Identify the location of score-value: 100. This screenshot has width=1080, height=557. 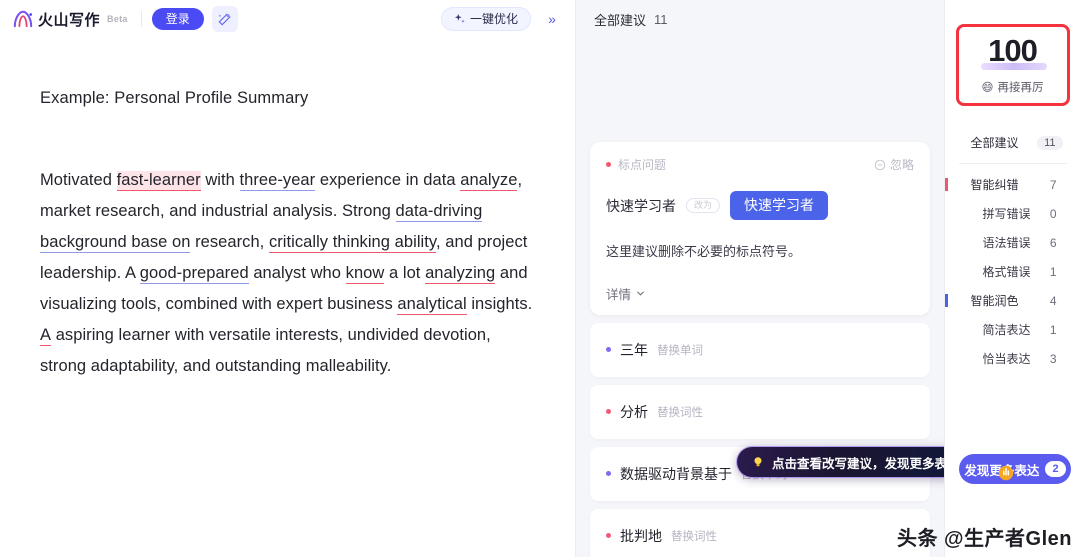
(1013, 50).